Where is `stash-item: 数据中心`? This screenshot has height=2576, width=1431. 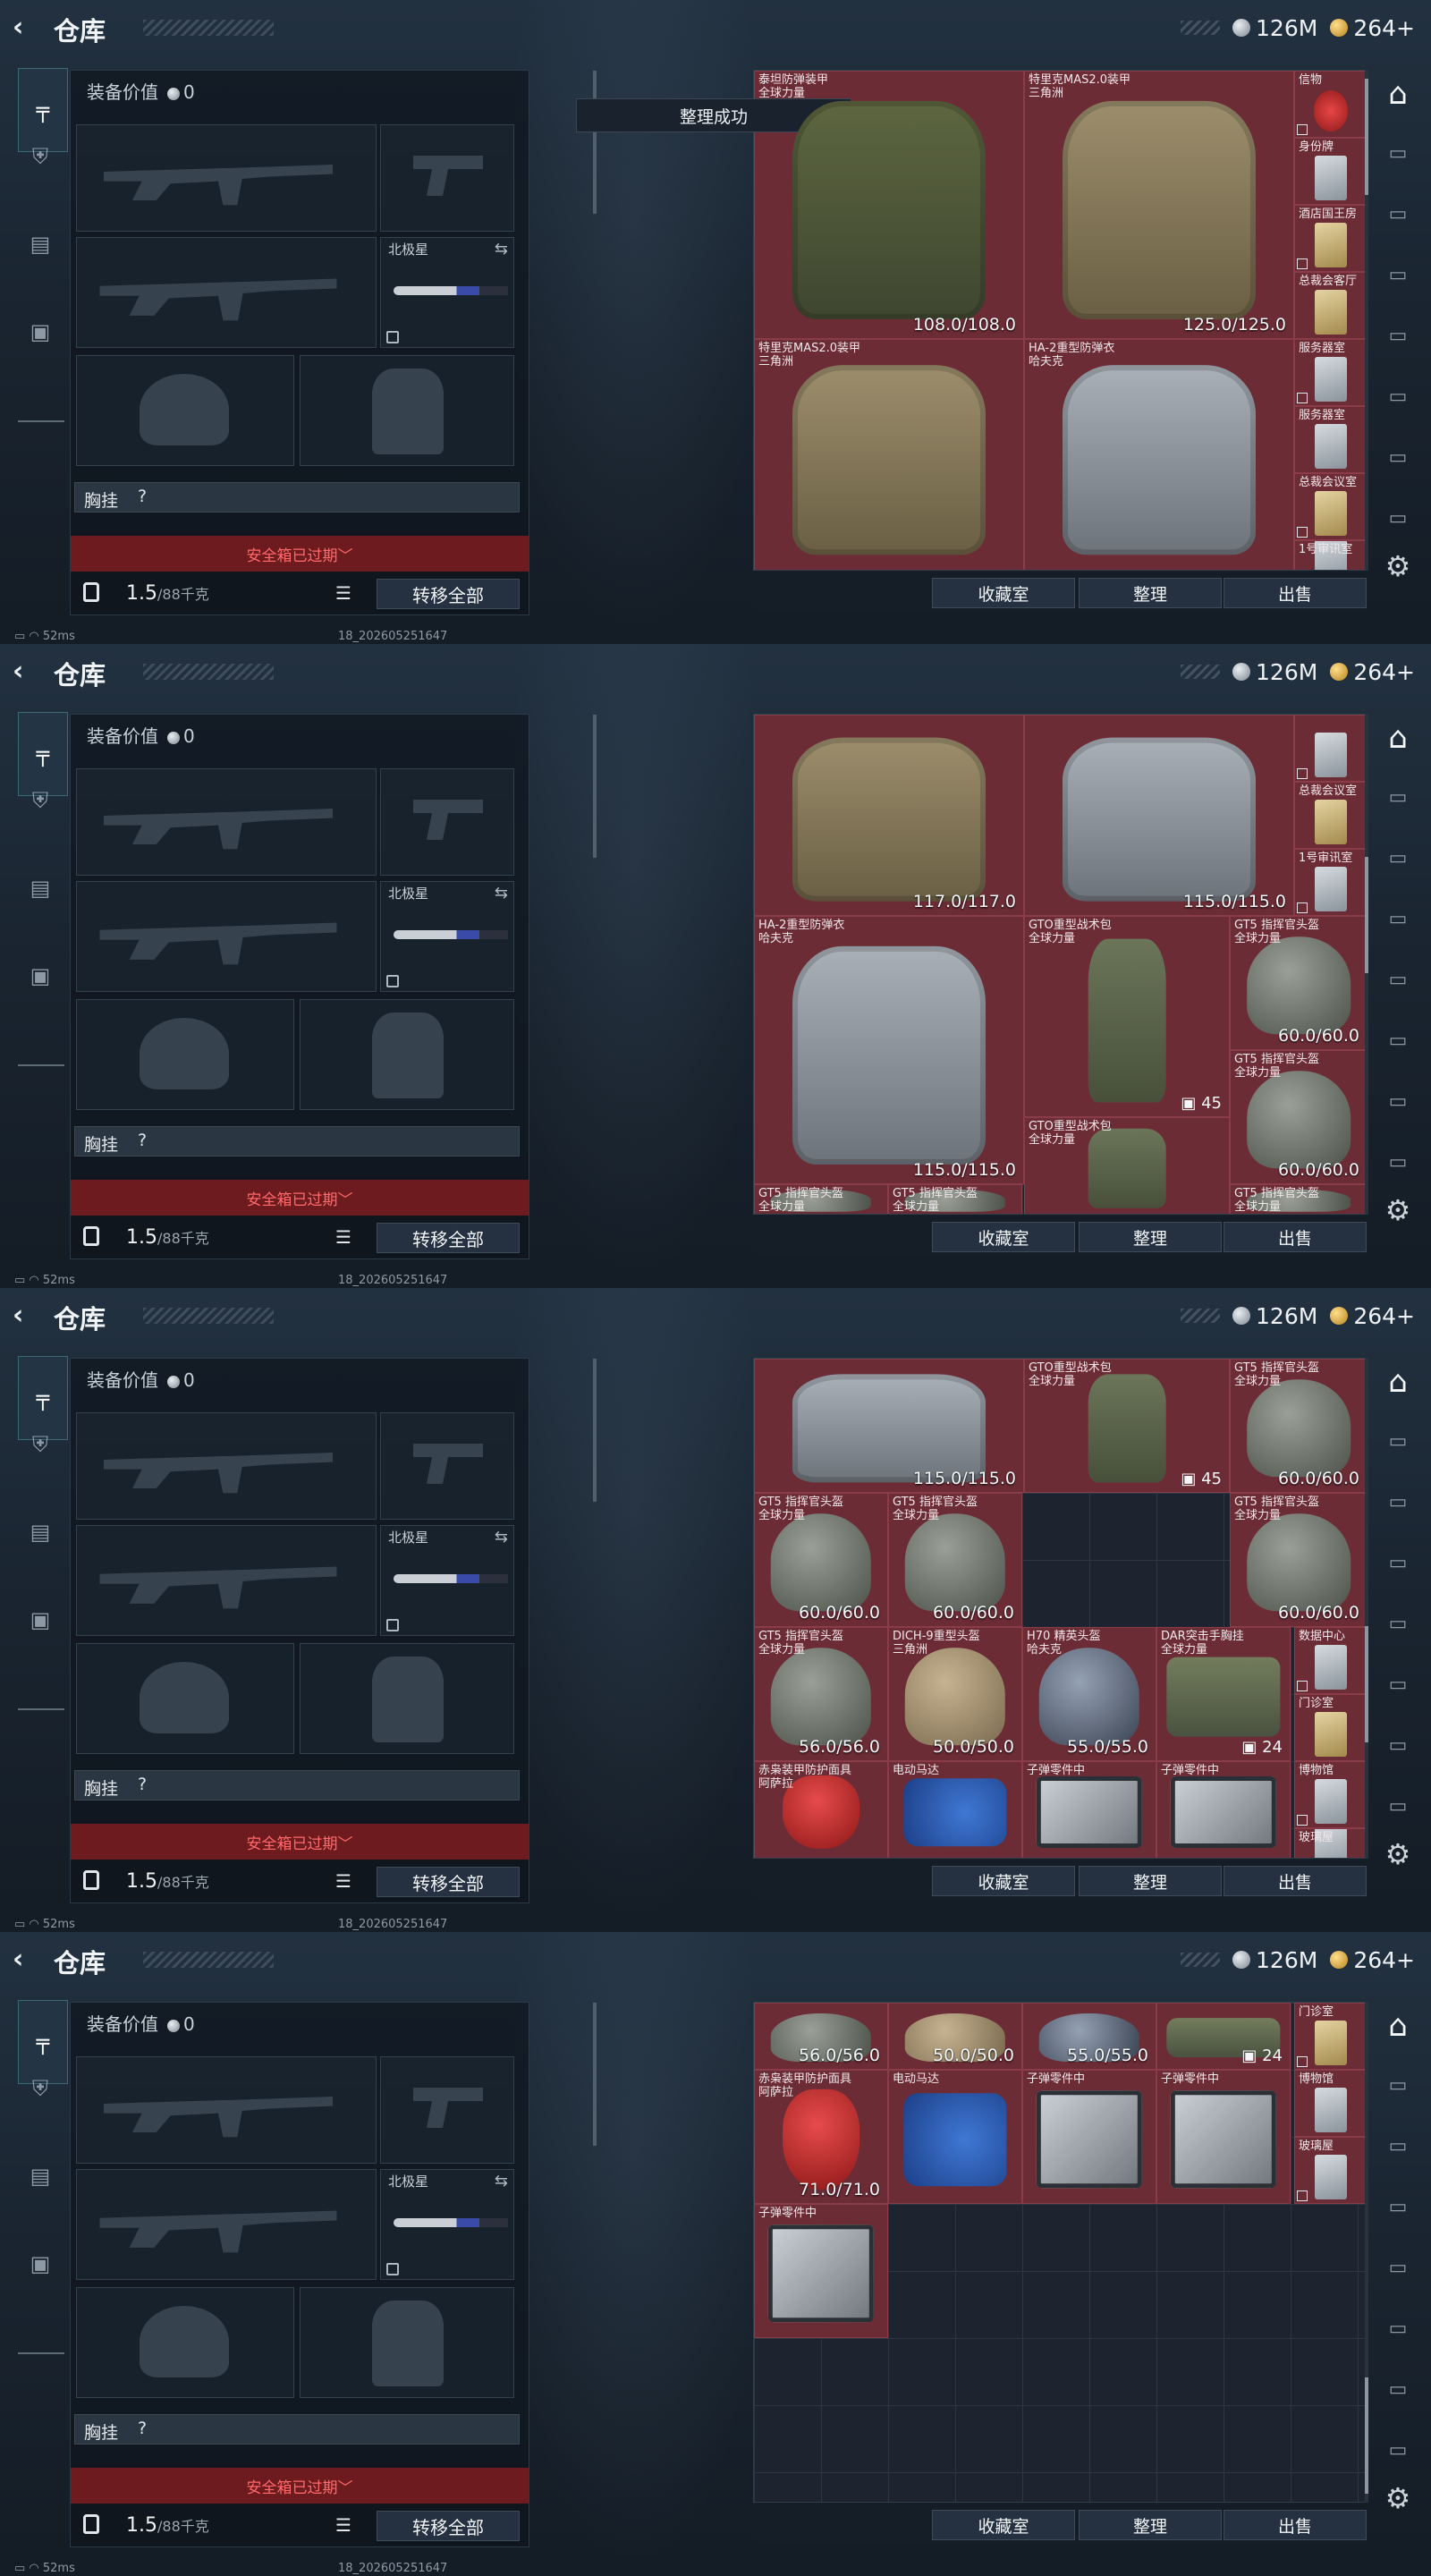
stash-item: 数据中心 is located at coordinates (1330, 1660).